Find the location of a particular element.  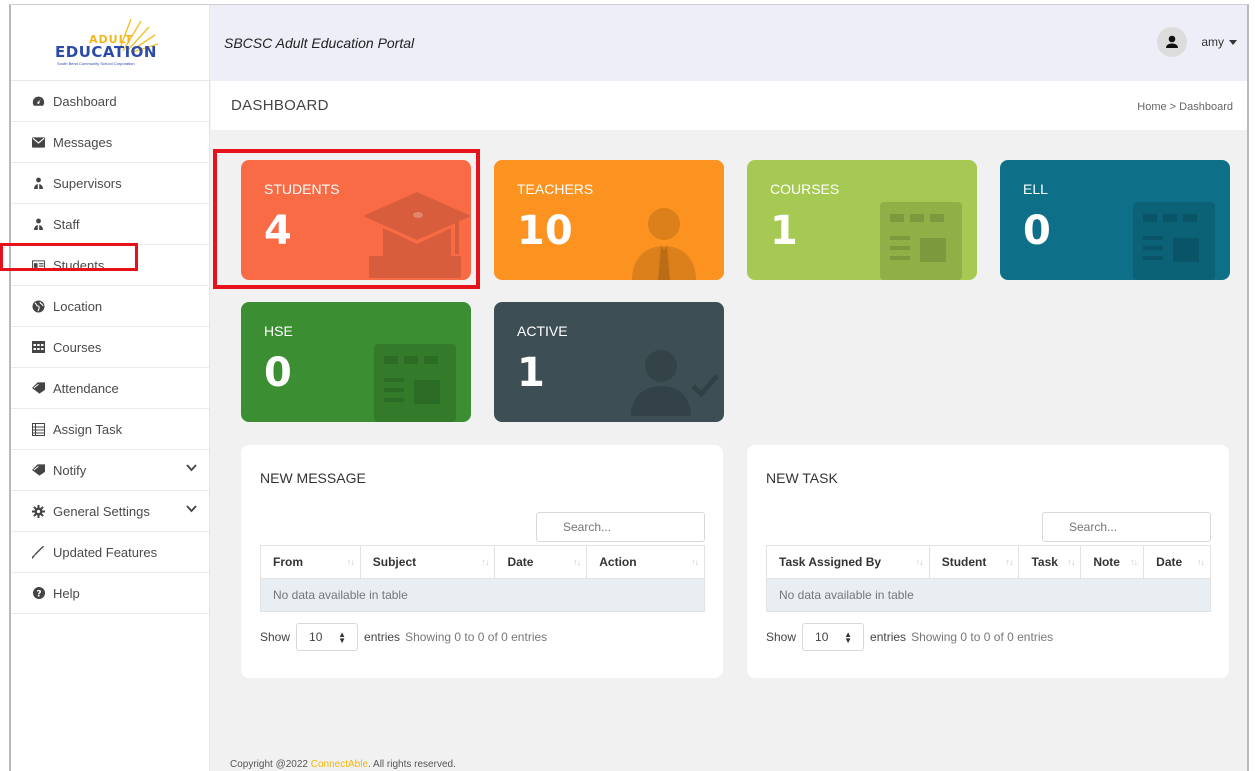

sidebar-item-supervisors: Supervisors is located at coordinates (110, 183).